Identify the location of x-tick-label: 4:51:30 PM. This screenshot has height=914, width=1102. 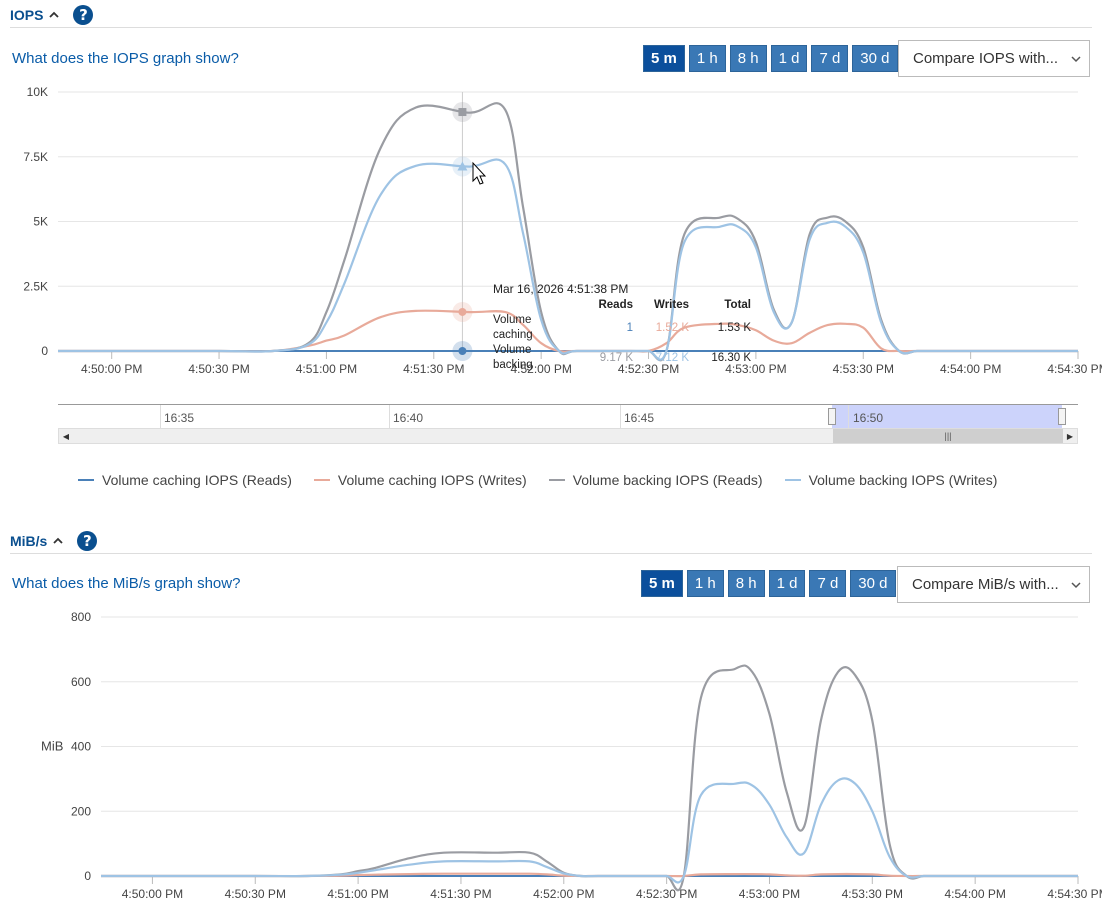
(460, 894).